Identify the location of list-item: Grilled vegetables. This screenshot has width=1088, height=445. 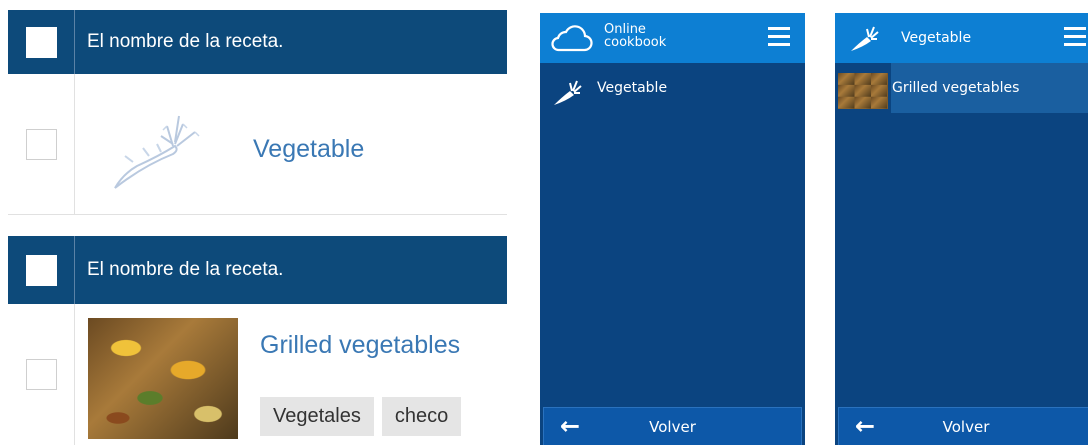
(961, 88).